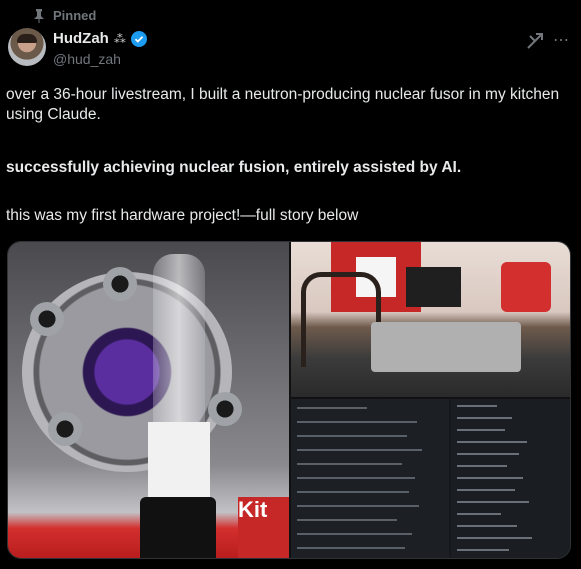 The image size is (581, 569). Describe the element at coordinates (138, 38) in the screenshot. I see `verified-badge-icon` at that location.